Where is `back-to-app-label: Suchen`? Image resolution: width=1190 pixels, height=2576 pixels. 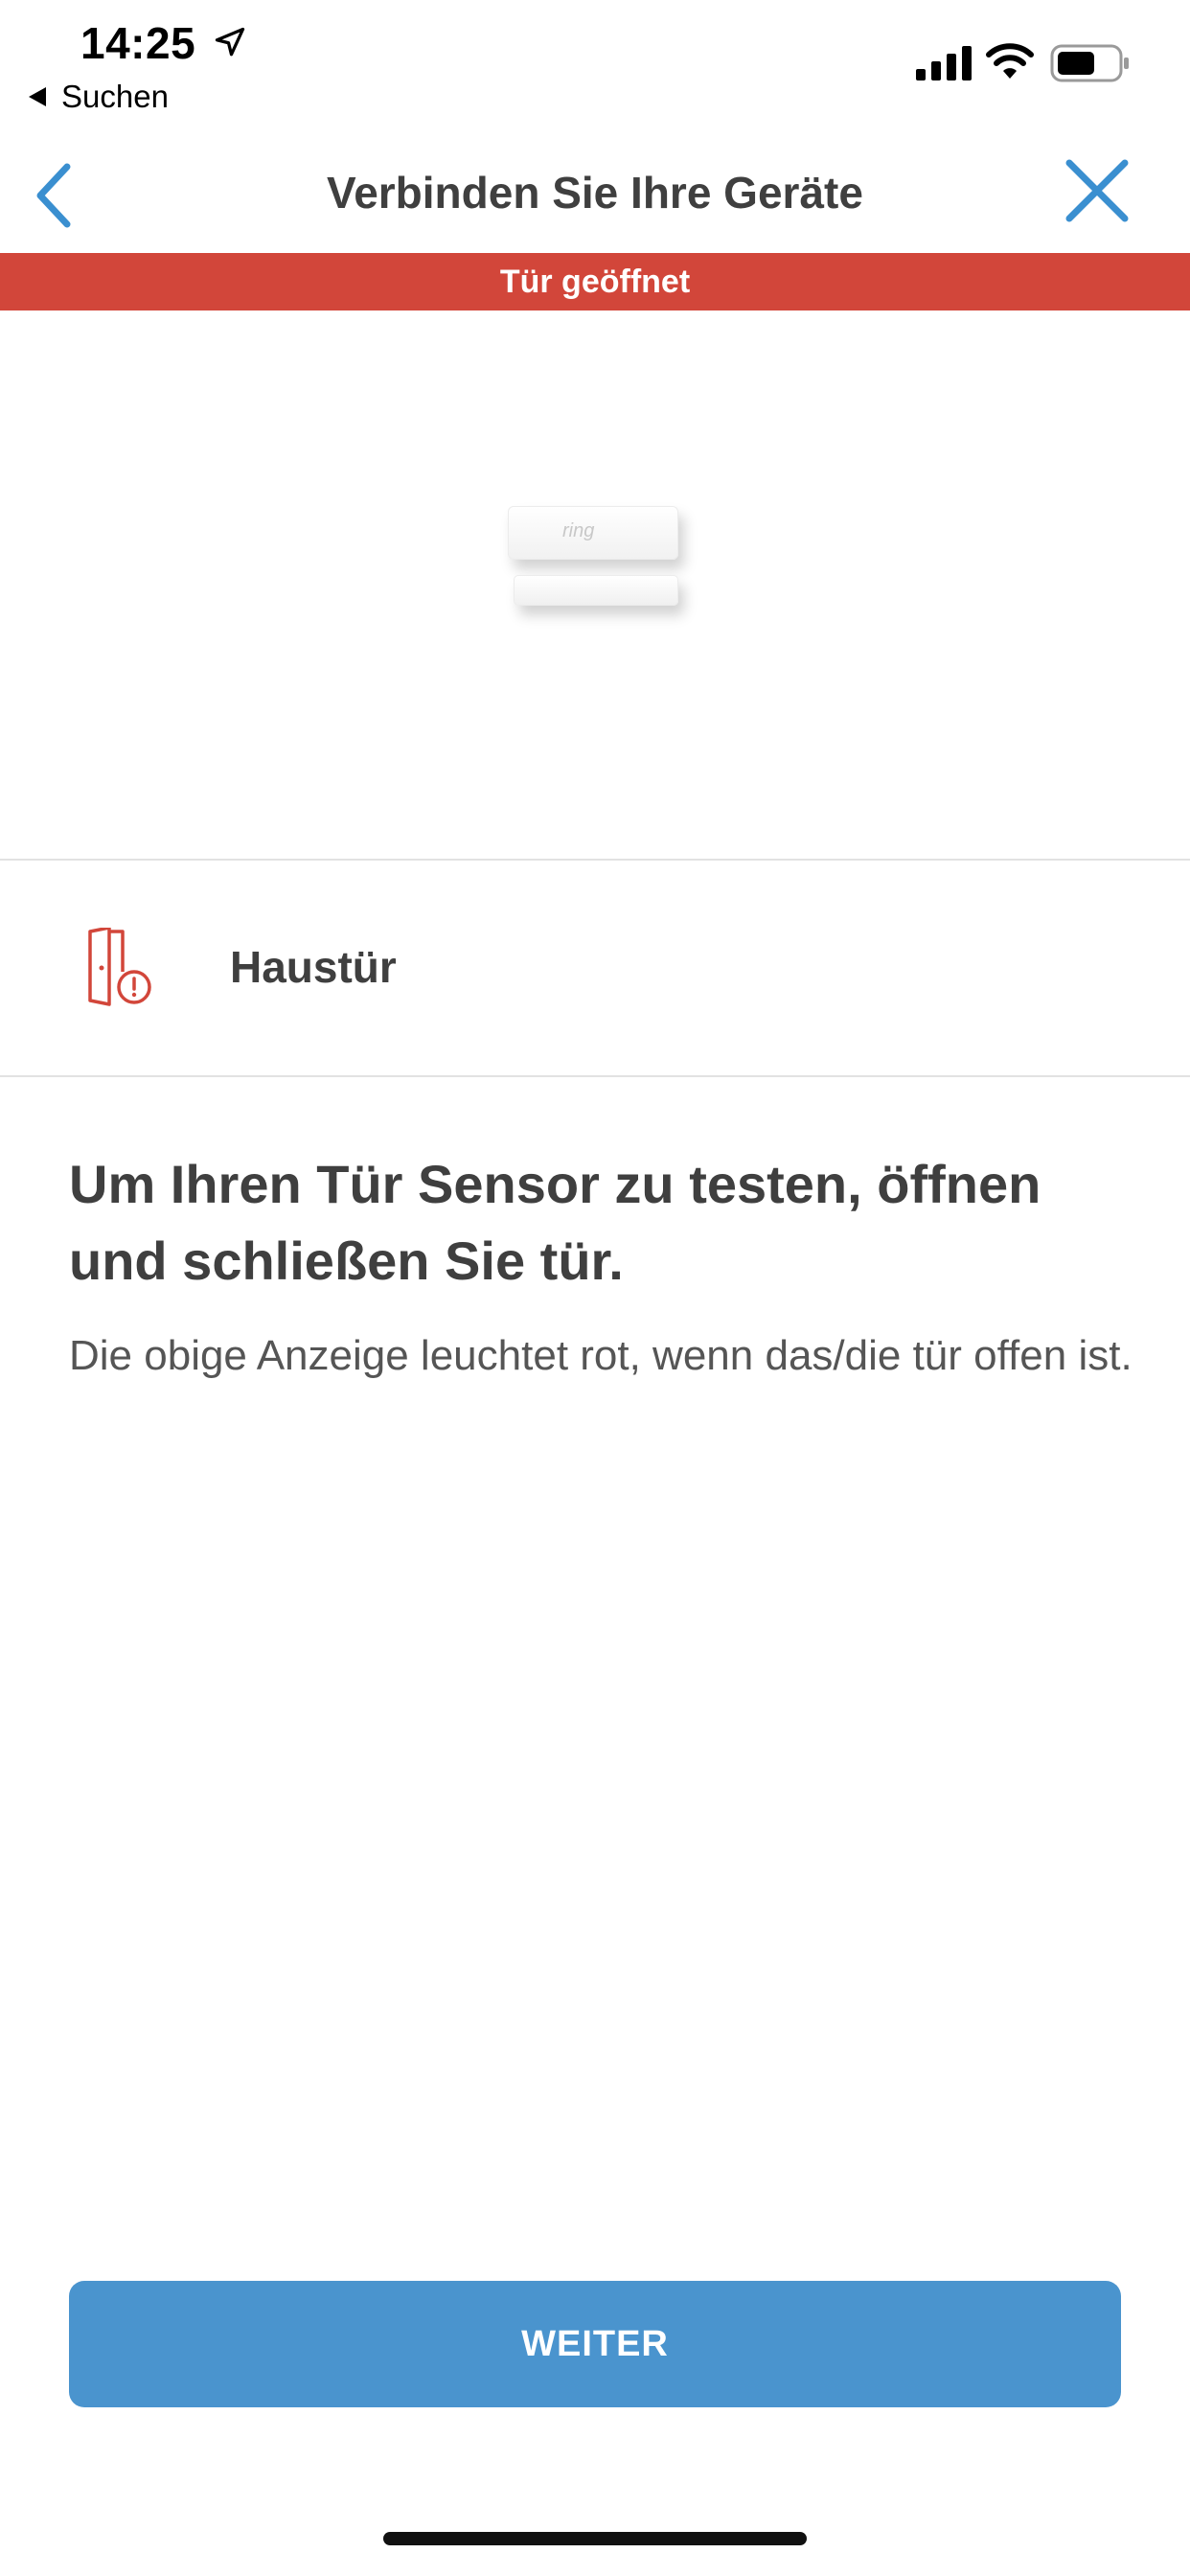
back-to-app-label: Suchen is located at coordinates (115, 96).